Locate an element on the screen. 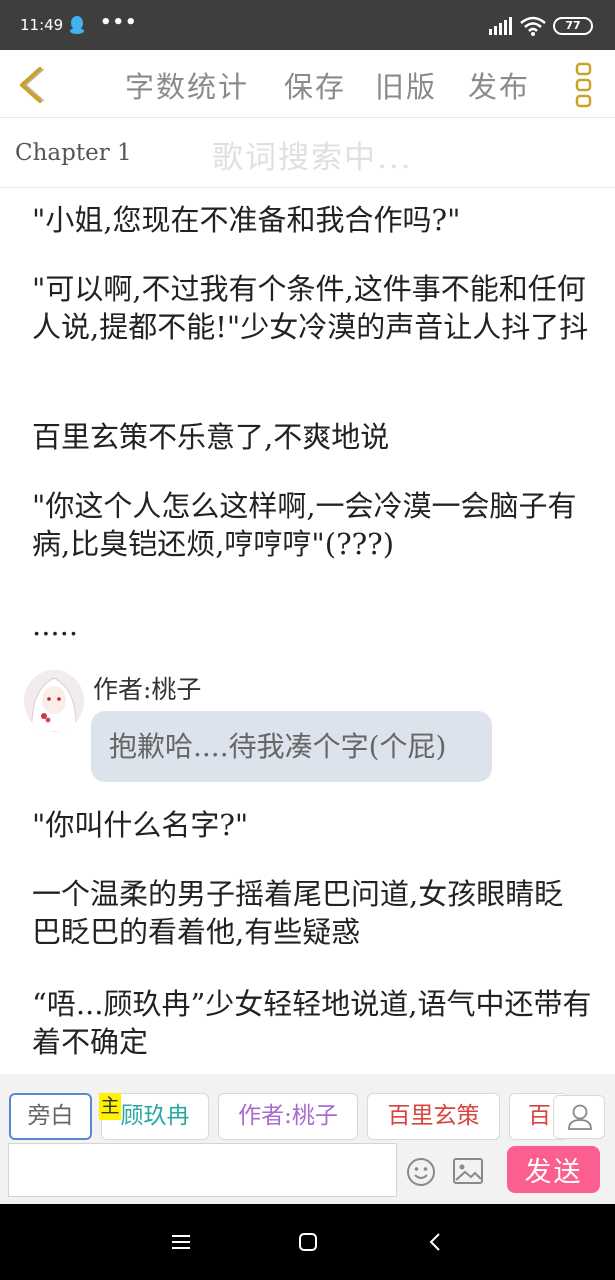 This screenshot has height=1280, width=615. character-selector: 旁白 顾玖冉 作者:桃子 百里玄策 百 is located at coordinates (307, 1107).